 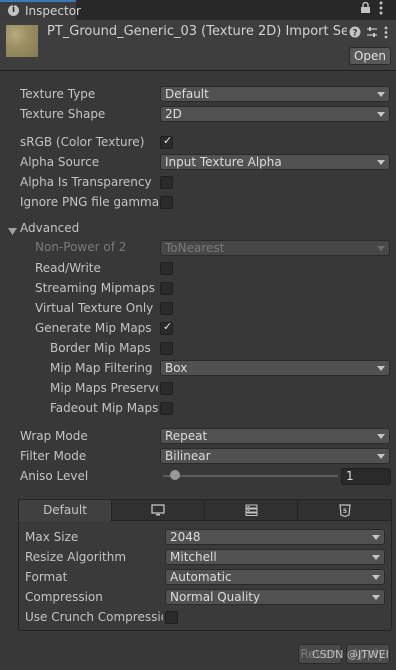 What do you see at coordinates (275, 114) in the screenshot?
I see `texture-shape-dropdown: 2D` at bounding box center [275, 114].